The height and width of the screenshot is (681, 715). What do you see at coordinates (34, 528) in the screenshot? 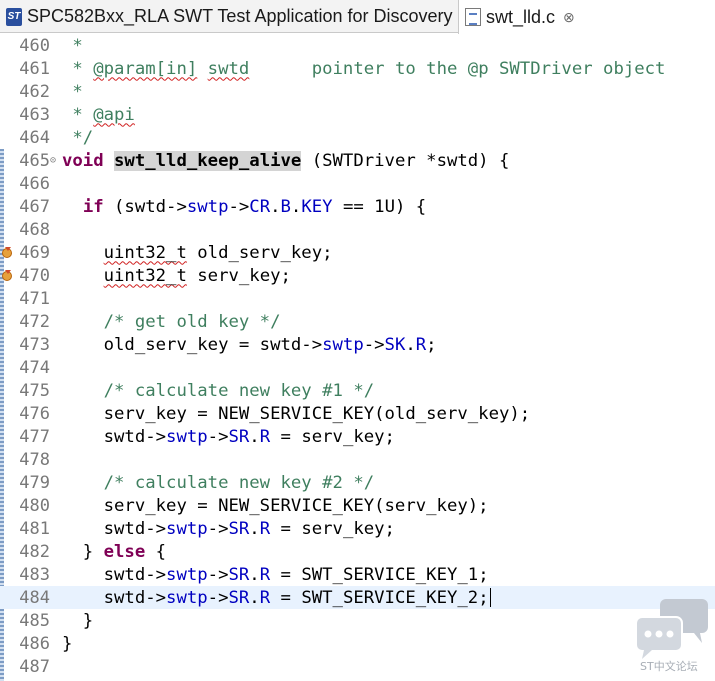
I see `line-number: 481` at bounding box center [34, 528].